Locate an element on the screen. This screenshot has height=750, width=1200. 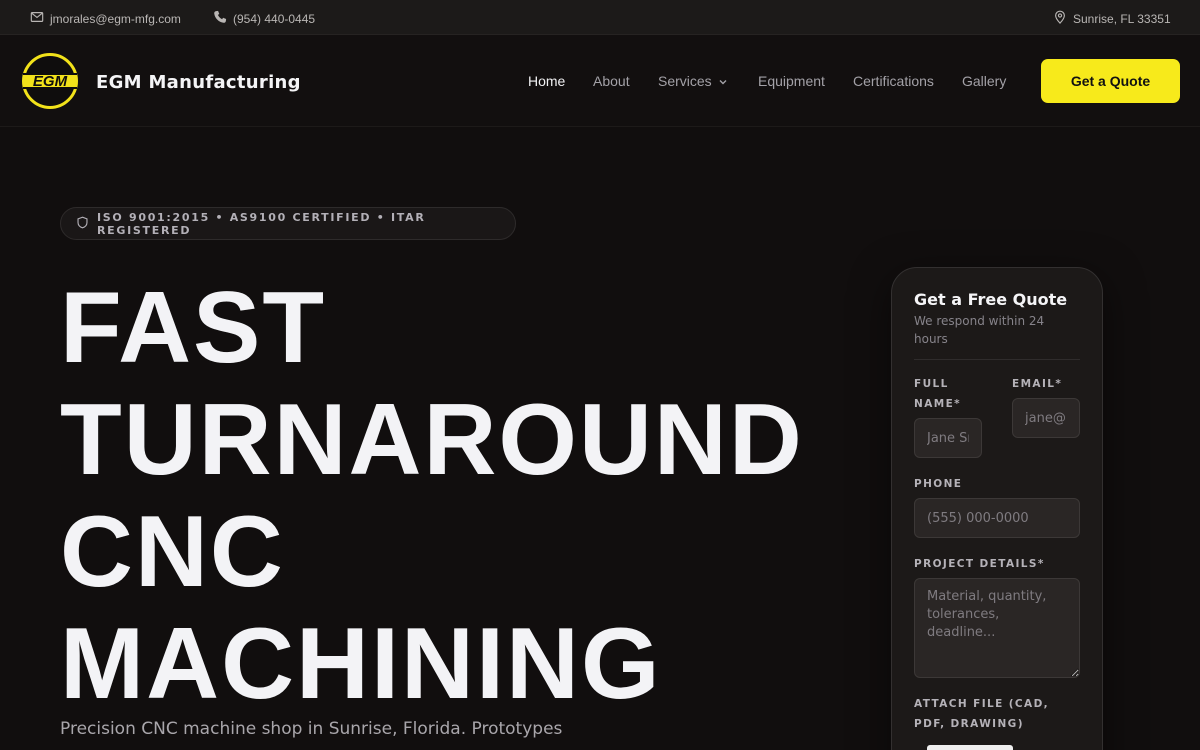
hero-title-line: MACHINING is located at coordinates (361, 664).